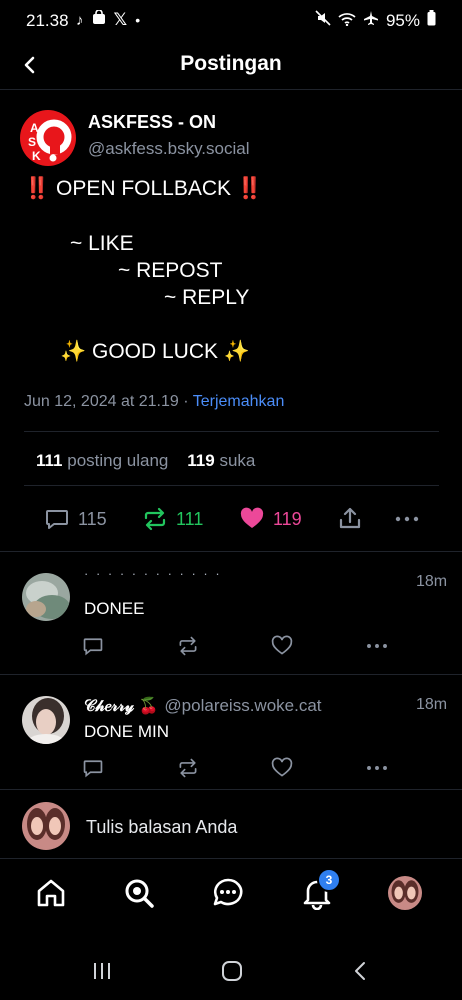 Image resolution: width=462 pixels, height=1000 pixels. I want to click on post-line-5: ✨ GOOD LUCK ✨, so click(155, 351).